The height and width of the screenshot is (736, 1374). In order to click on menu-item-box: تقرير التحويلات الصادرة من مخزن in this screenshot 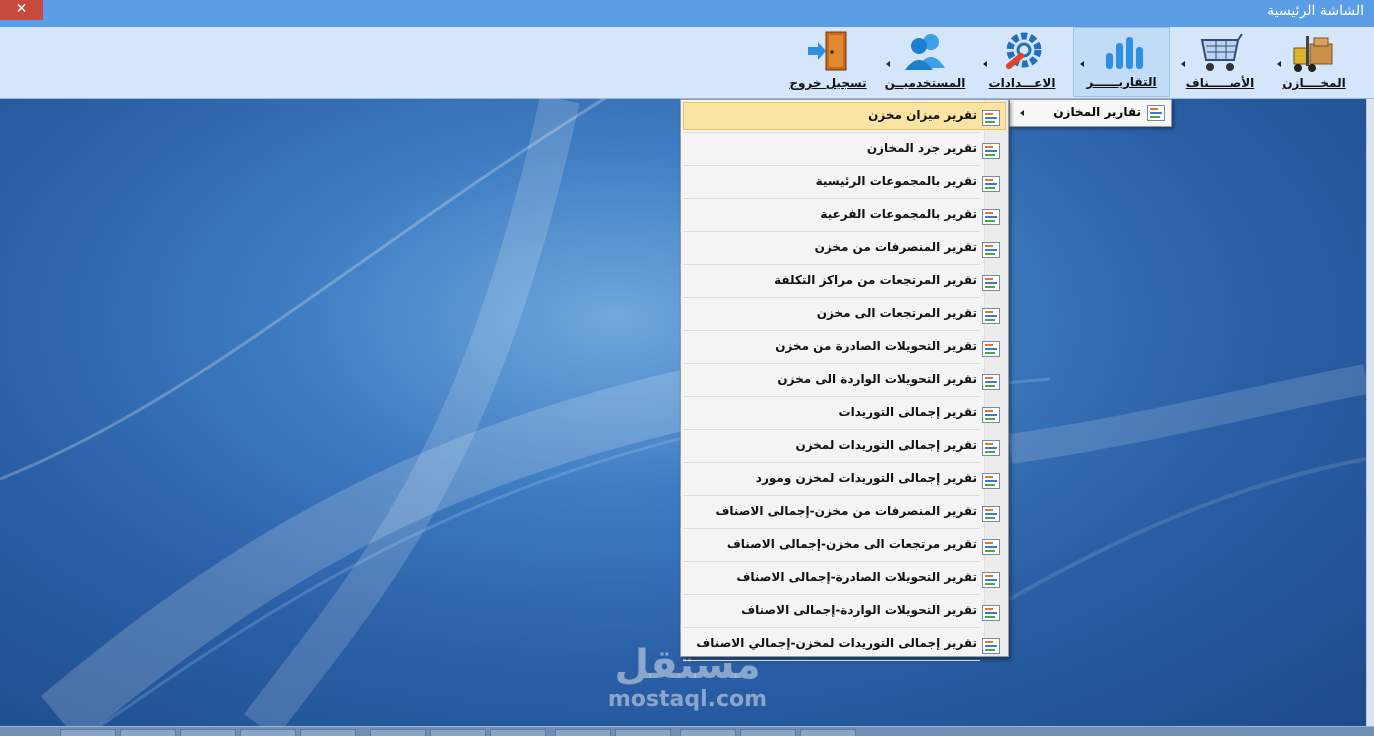, I will do `click(844, 347)`.